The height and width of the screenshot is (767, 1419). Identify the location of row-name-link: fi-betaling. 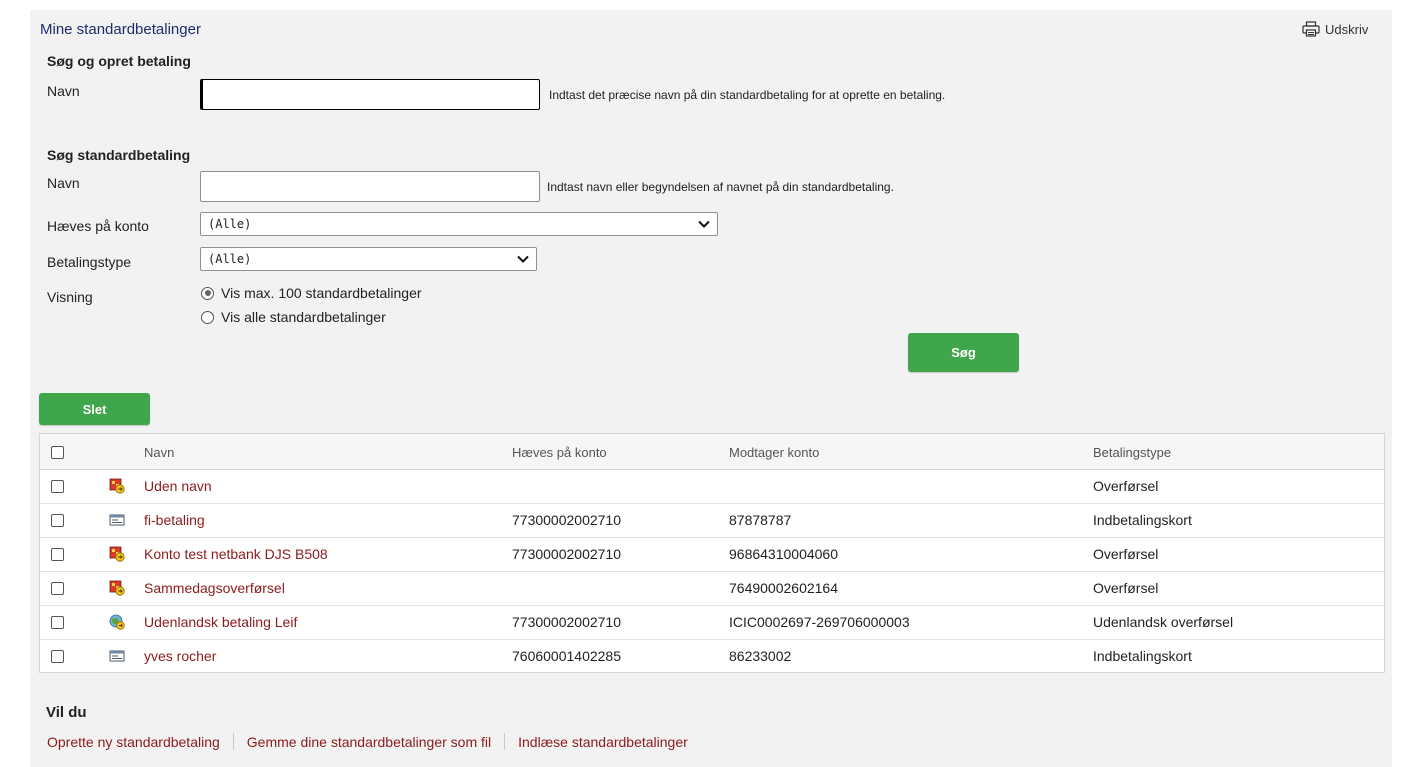
(174, 520).